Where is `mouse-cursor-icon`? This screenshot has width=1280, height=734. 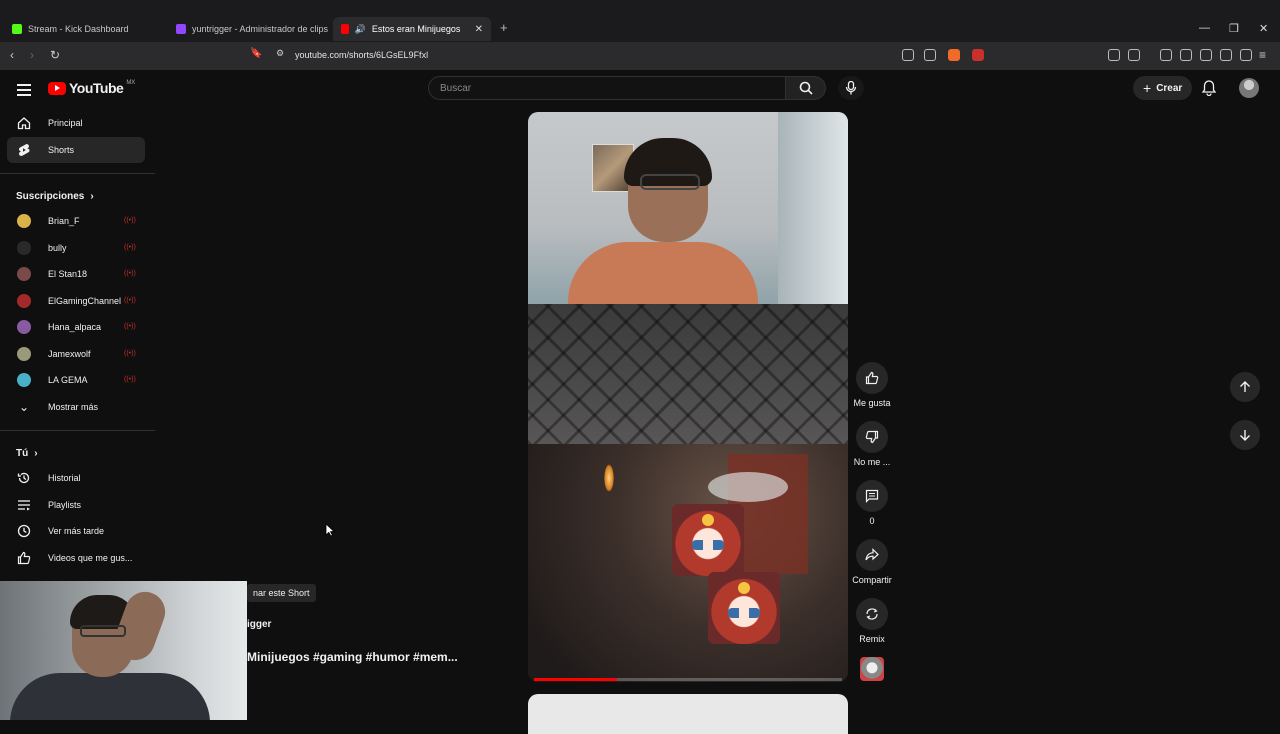
mouse-cursor-icon is located at coordinates (330, 530).